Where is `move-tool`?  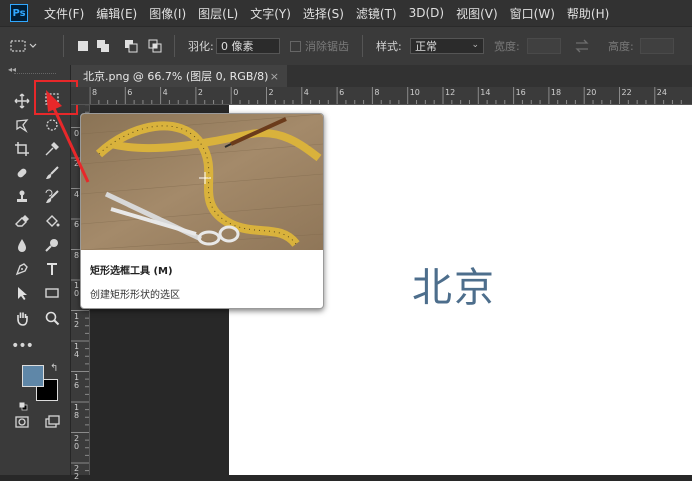 move-tool is located at coordinates (22, 101).